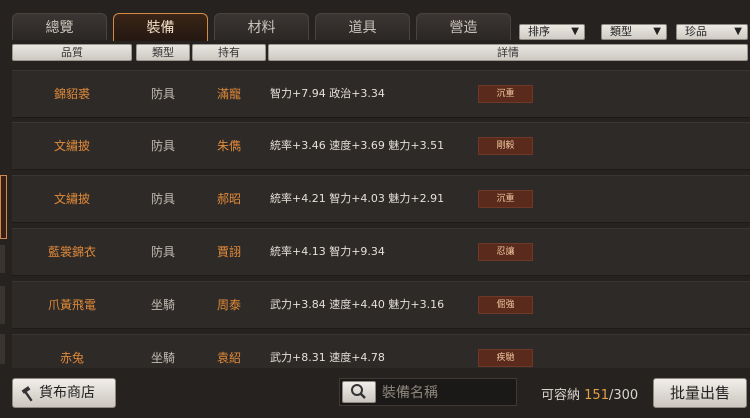 This screenshot has width=750, height=418. Describe the element at coordinates (357, 145) in the screenshot. I see `item-details: 統率+3.46 速度+3.69 魅力+3.51` at that location.